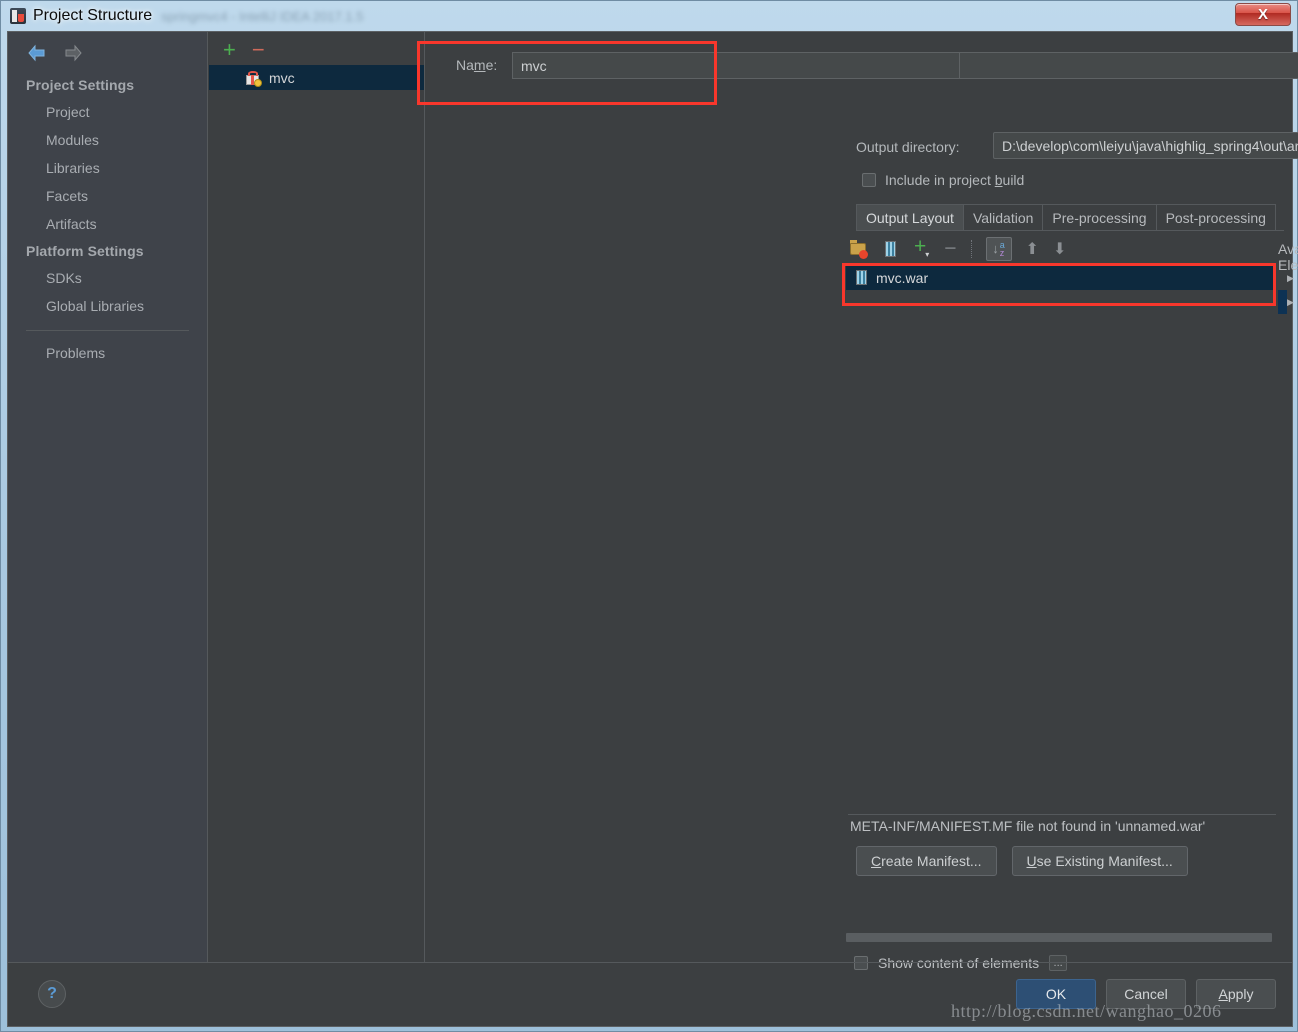 The height and width of the screenshot is (1032, 1298). Describe the element at coordinates (85, 251) in the screenshot. I see `sidebar-group-platform-settings: Platform Settings` at that location.